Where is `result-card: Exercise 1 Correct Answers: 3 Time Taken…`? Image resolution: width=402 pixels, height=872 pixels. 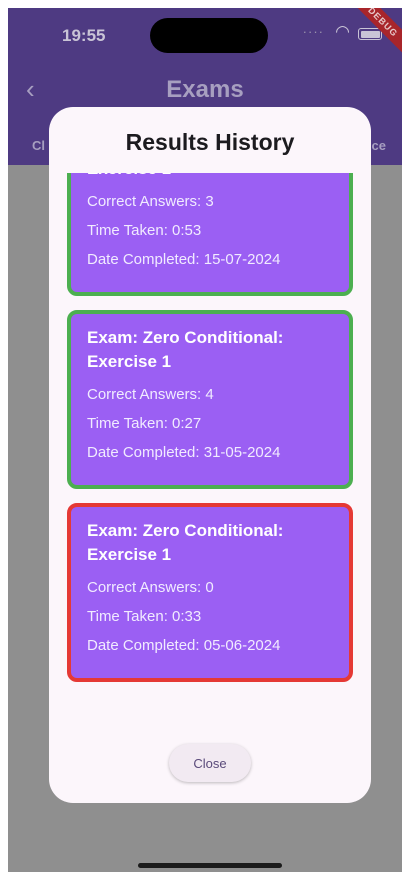
result-card: Exercise 1 Correct Answers: 3 Time Taken… is located at coordinates (210, 234).